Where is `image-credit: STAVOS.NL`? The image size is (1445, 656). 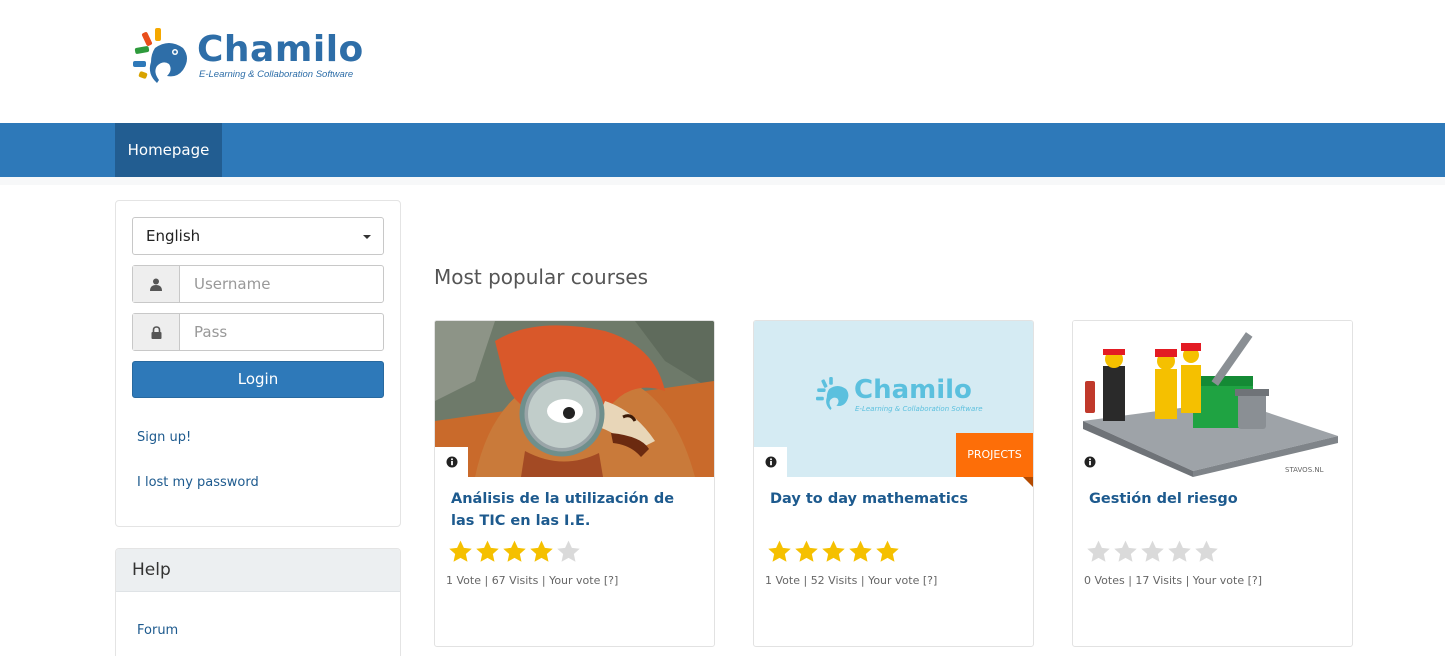
image-credit: STAVOS.NL is located at coordinates (1304, 470).